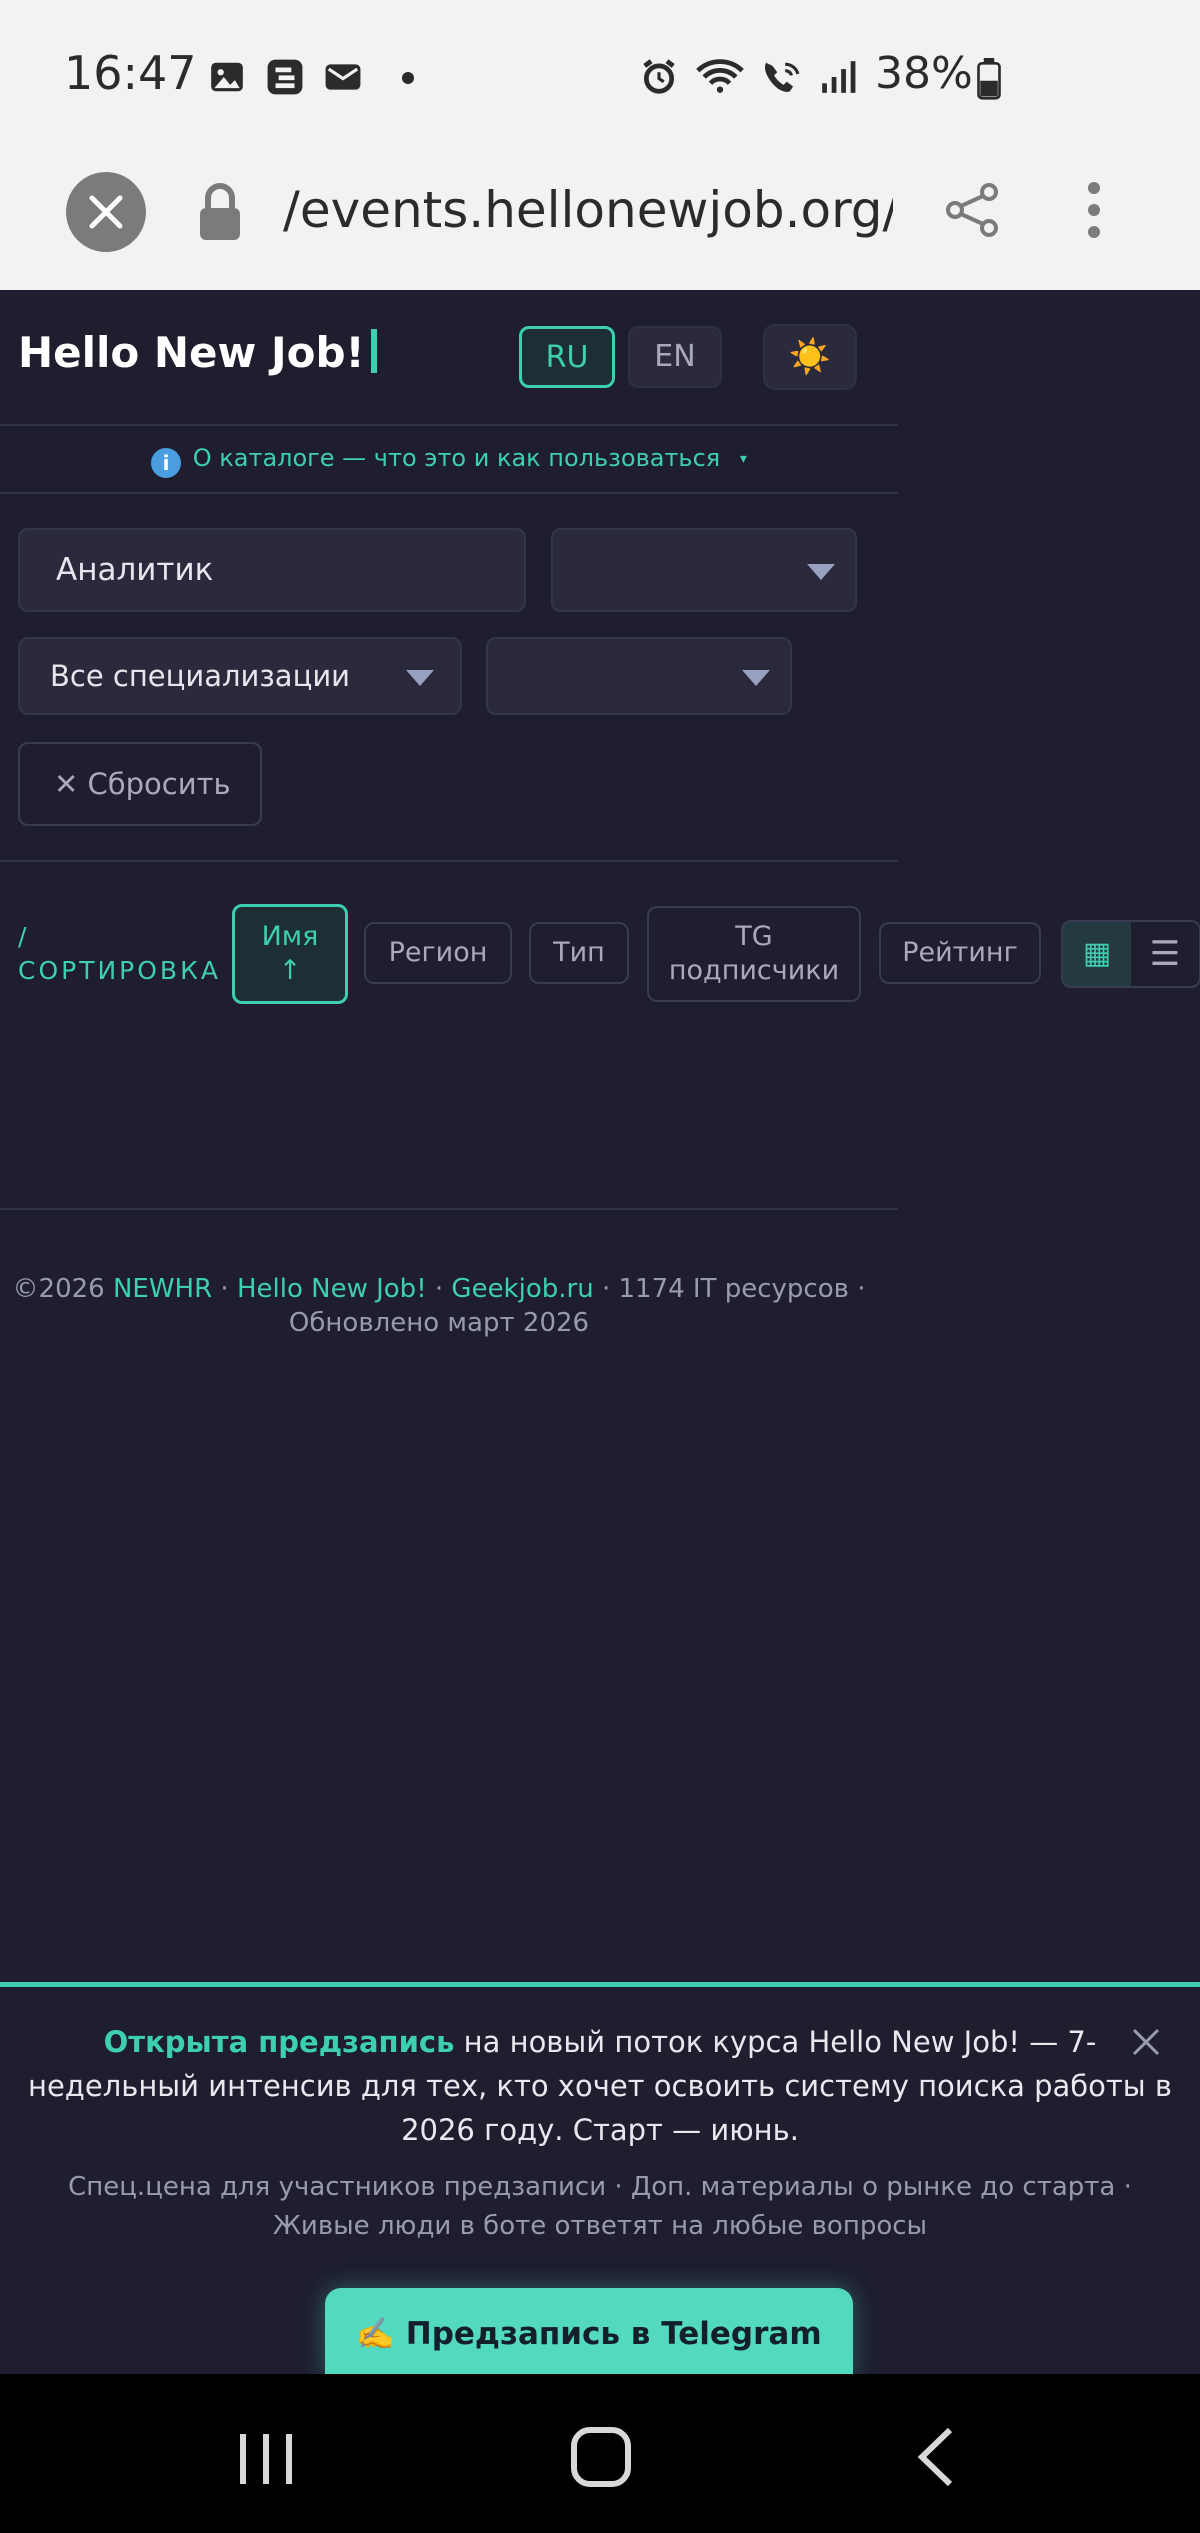 The width and height of the screenshot is (1200, 2533). What do you see at coordinates (754, 954) in the screenshot?
I see `sort-tg-subscribers-button: TG подписчики` at bounding box center [754, 954].